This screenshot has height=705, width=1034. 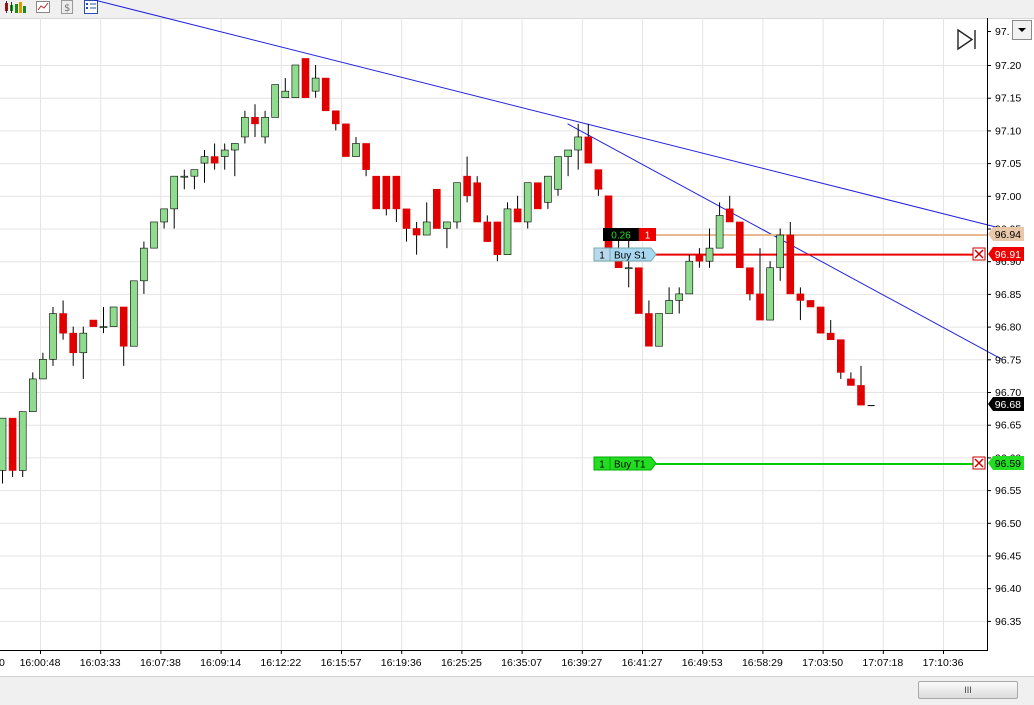 What do you see at coordinates (1008, 622) in the screenshot?
I see `y-tick-label: 96.35` at bounding box center [1008, 622].